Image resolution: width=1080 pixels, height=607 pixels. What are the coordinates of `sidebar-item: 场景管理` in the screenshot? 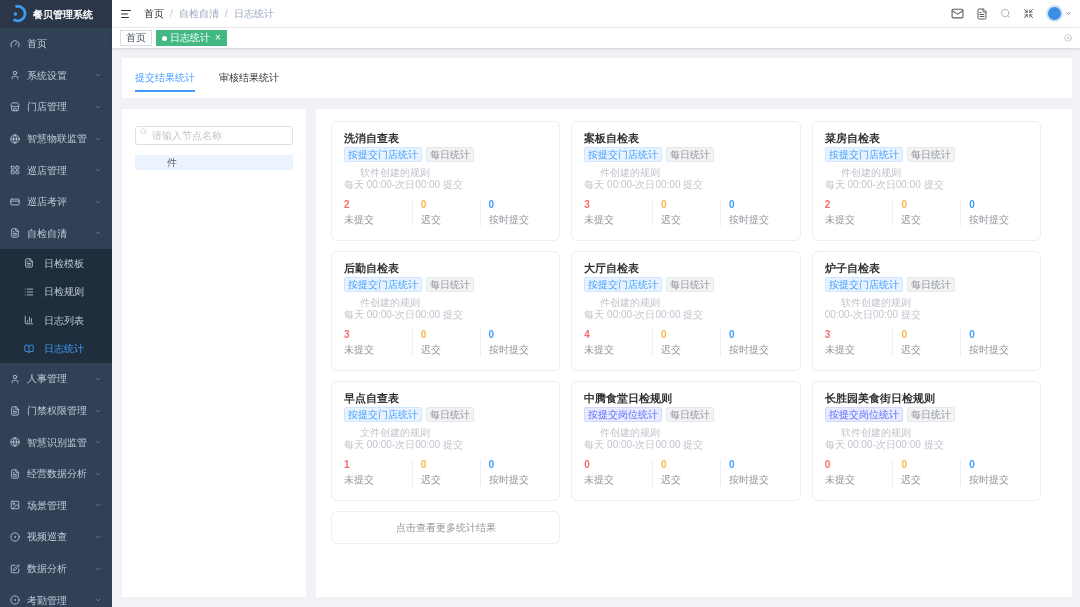 It's located at (56, 505).